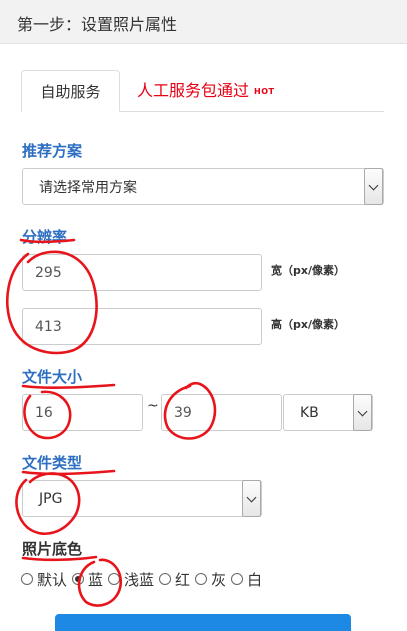  Describe the element at coordinates (88, 187) in the screenshot. I see `scheme-select-value: 请选择常用方案` at that location.